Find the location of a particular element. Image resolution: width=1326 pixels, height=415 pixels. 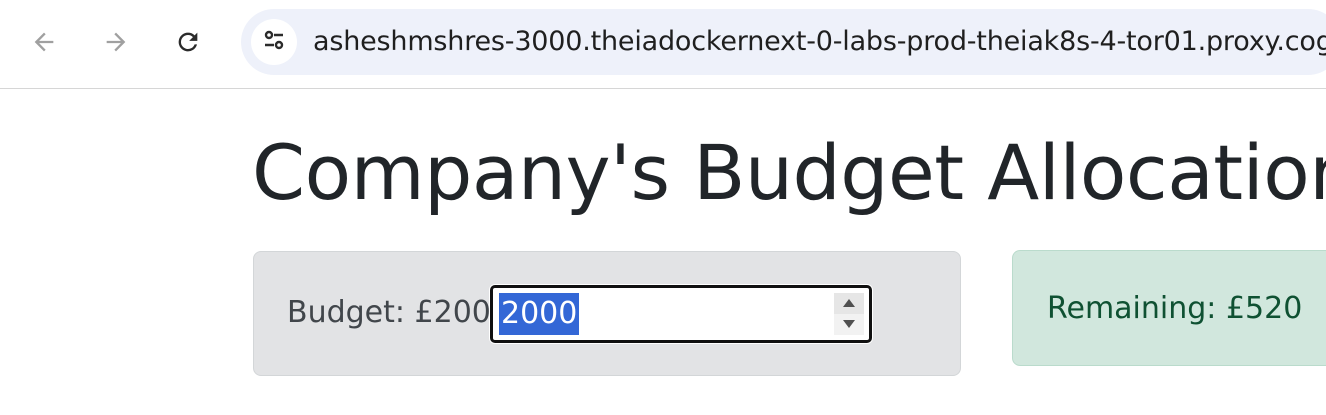

stepper-up-button is located at coordinates (849, 303).